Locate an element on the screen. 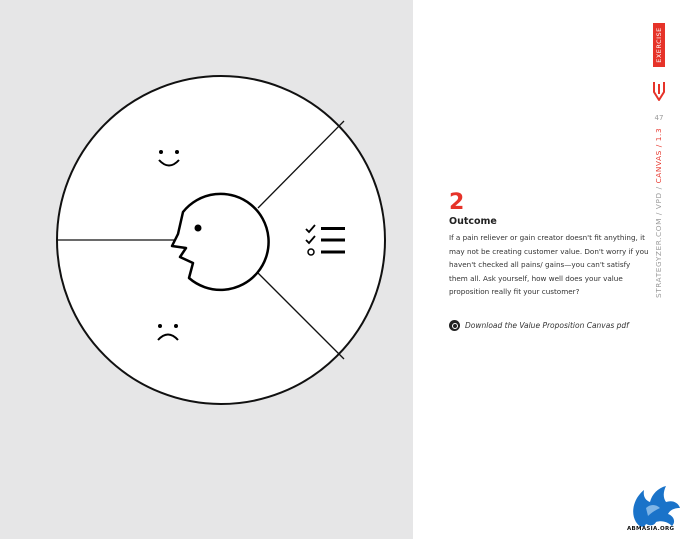 The height and width of the screenshot is (539, 682). profile-eye is located at coordinates (198, 228).